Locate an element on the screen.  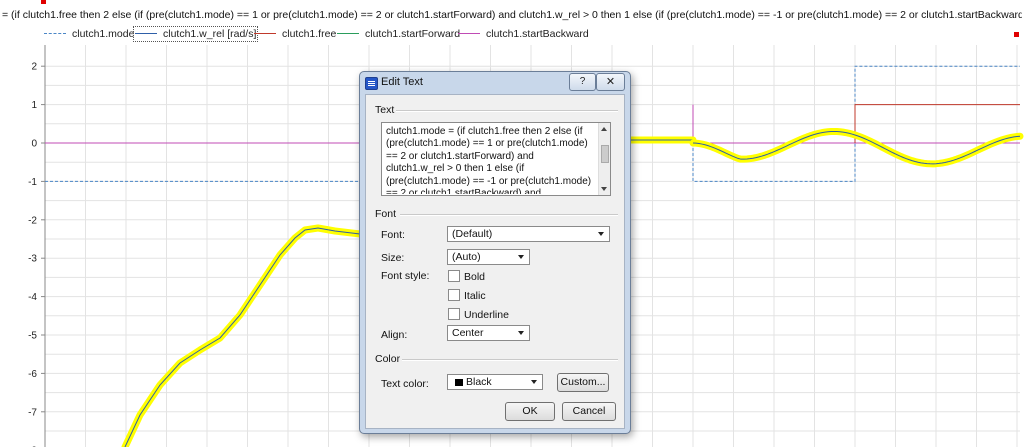
y-axis: 210-1-2-3-4-5-6-7-8 is located at coordinates (37, 246).